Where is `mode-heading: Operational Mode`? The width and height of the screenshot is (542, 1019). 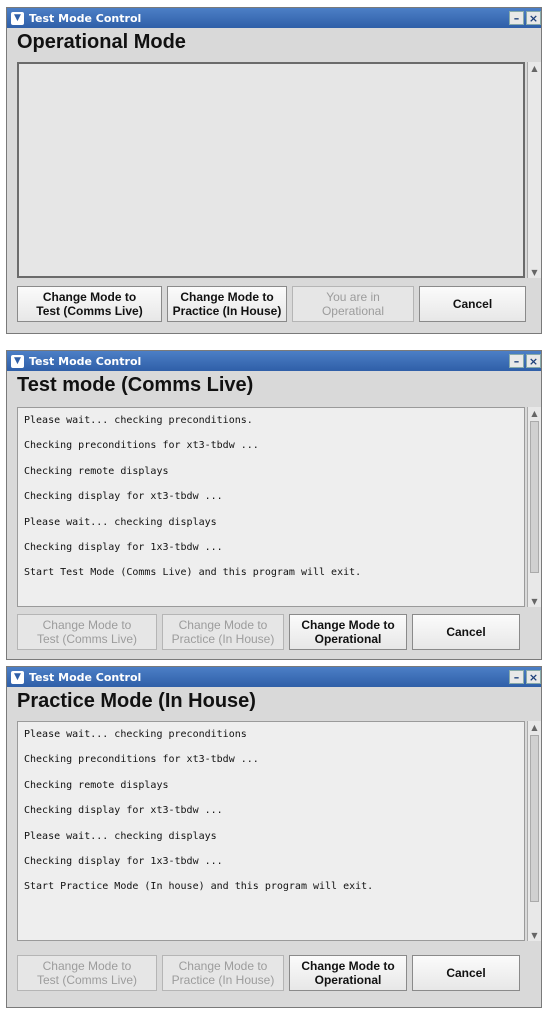 mode-heading: Operational Mode is located at coordinates (101, 42).